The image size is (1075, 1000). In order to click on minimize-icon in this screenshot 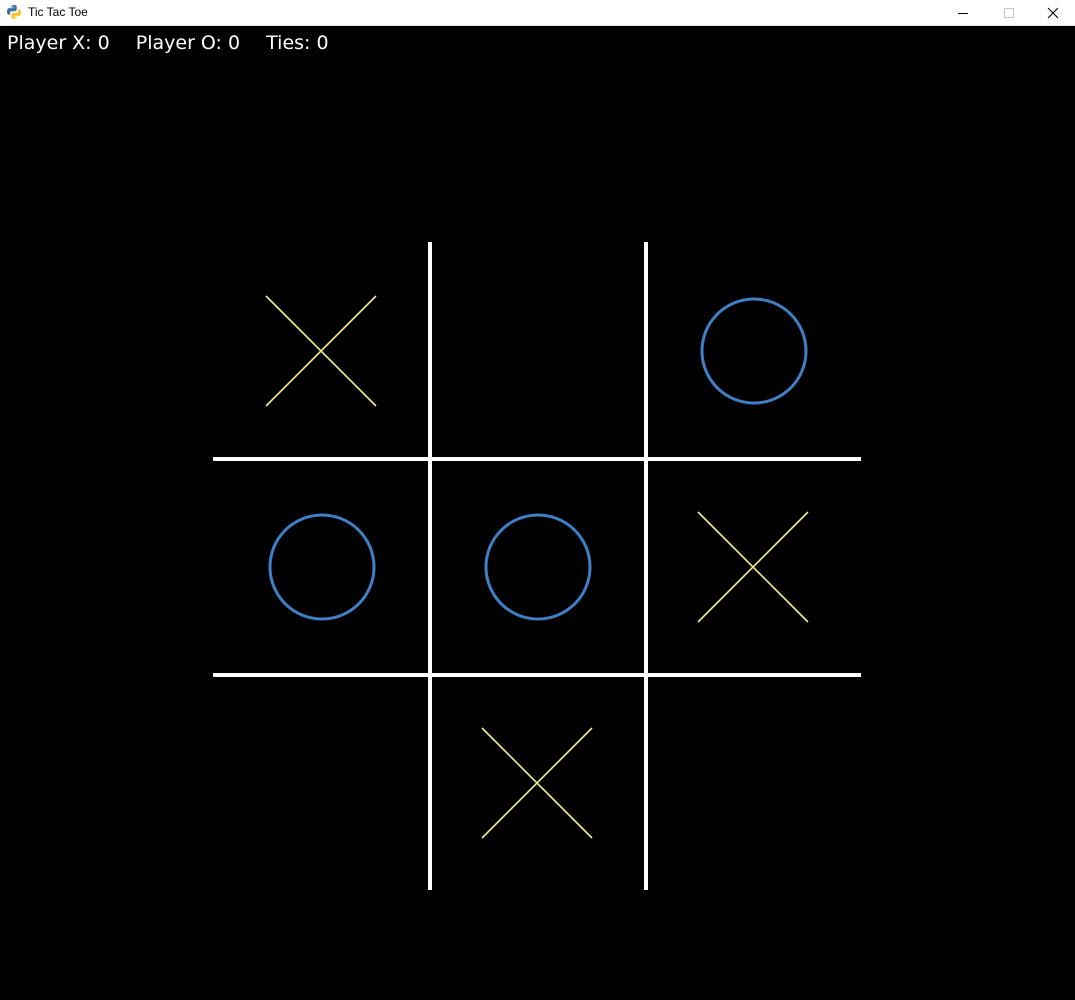, I will do `click(963, 13)`.